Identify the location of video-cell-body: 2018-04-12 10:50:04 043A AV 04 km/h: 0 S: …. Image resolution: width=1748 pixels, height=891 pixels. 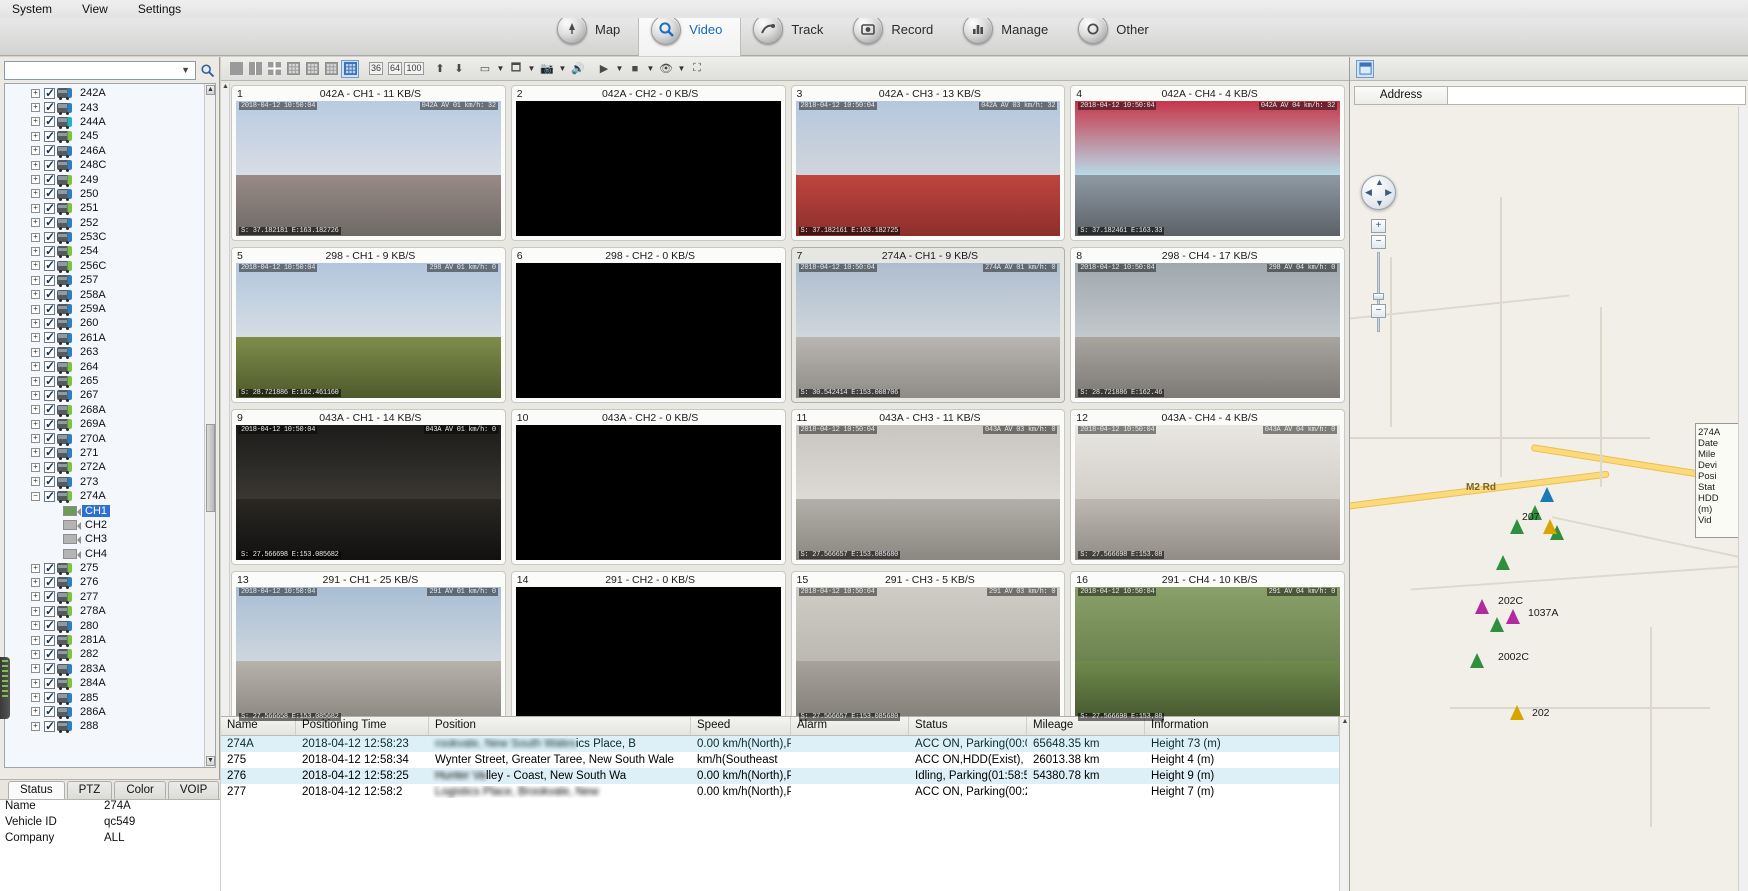
(1207, 492).